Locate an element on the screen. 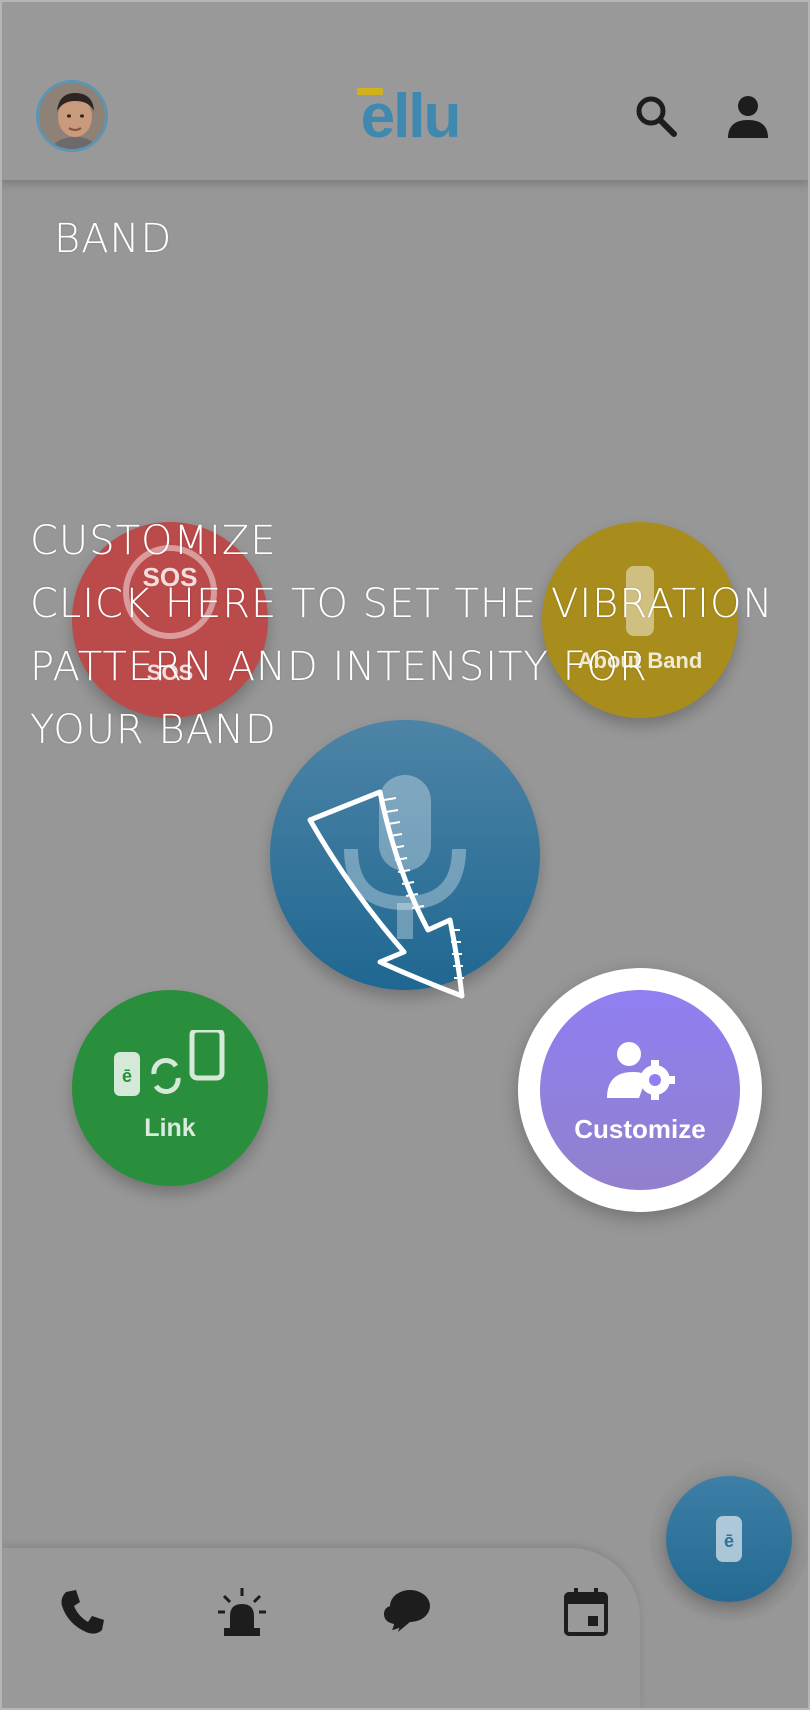 The width and height of the screenshot is (810, 1710). band-icon: ē is located at coordinates (729, 1539).